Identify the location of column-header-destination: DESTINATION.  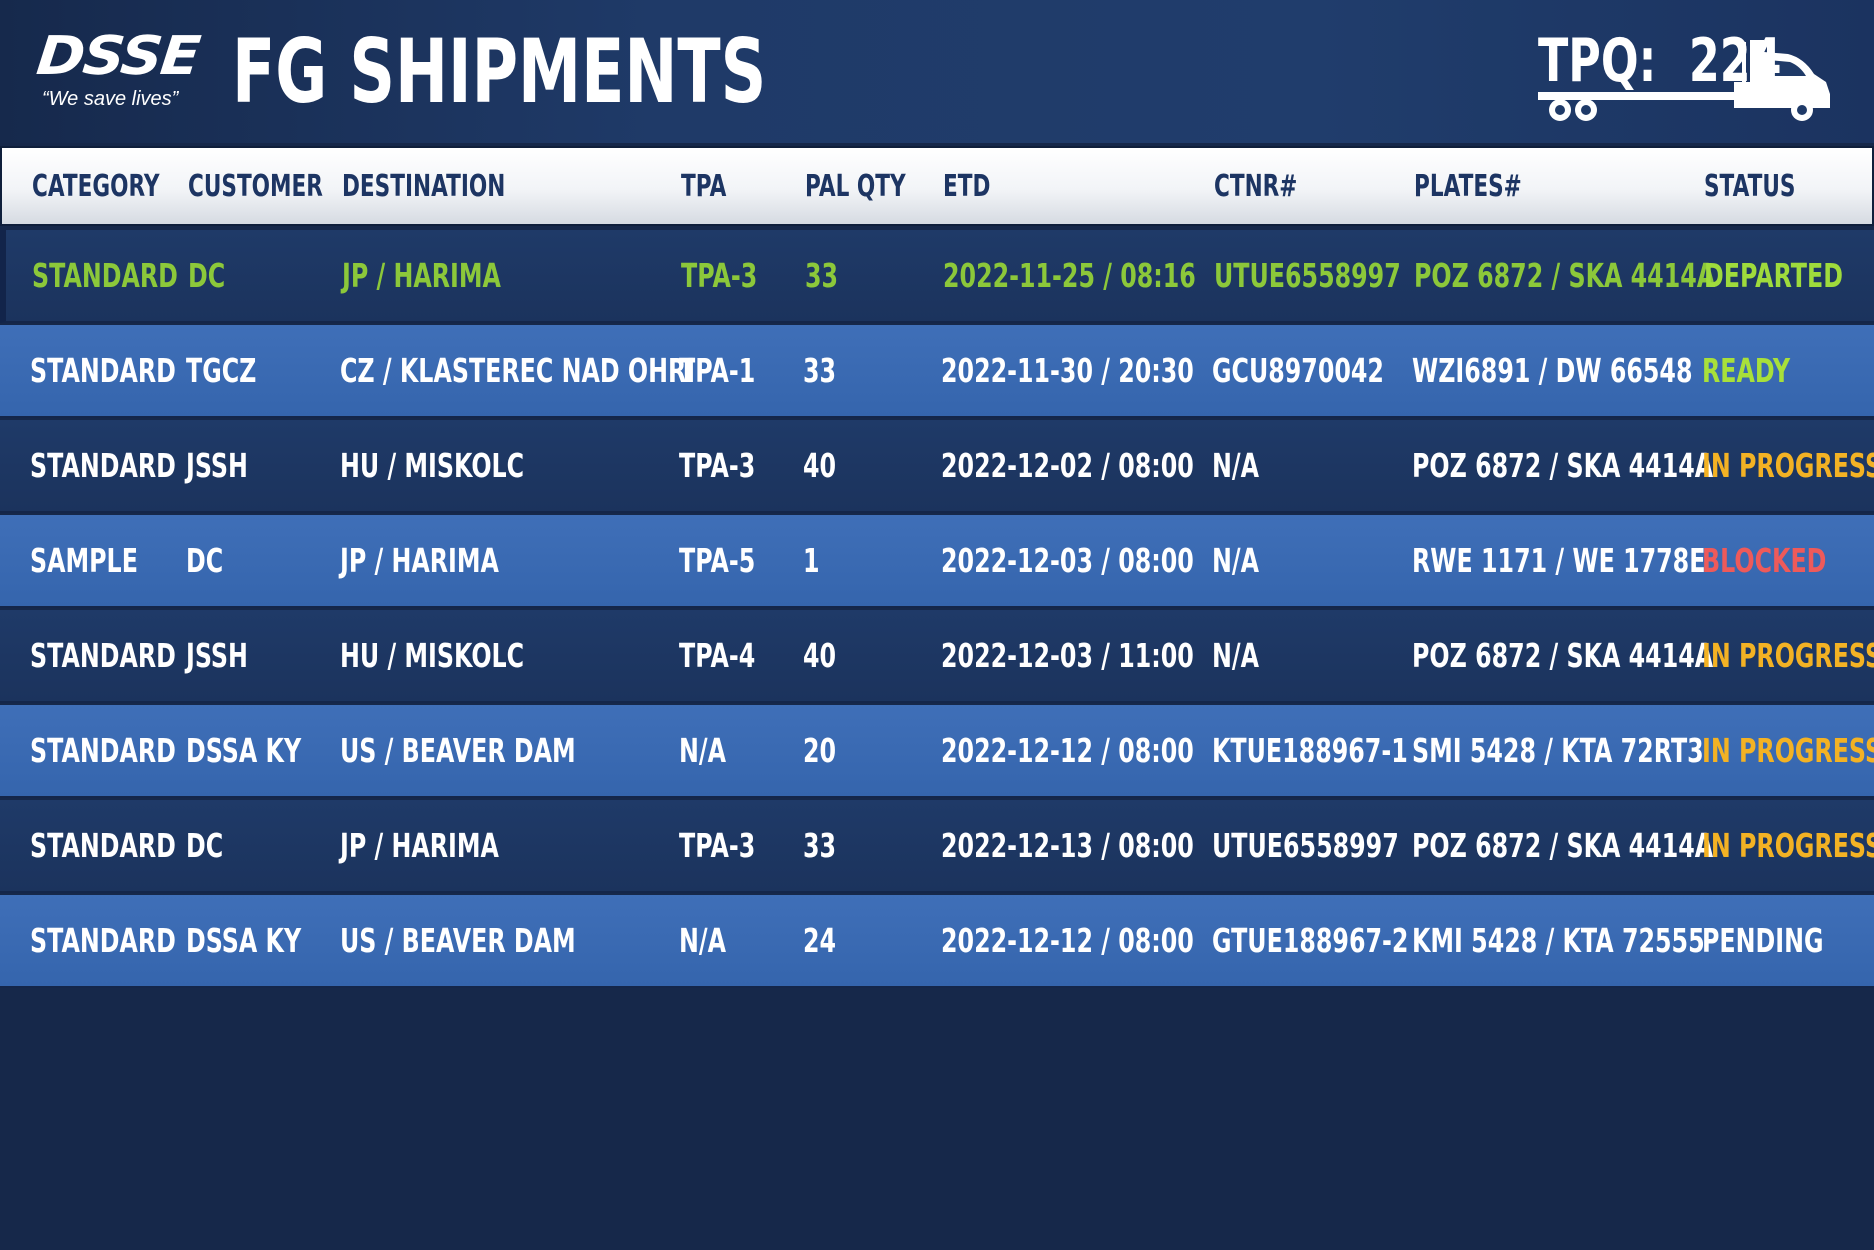
(424, 186).